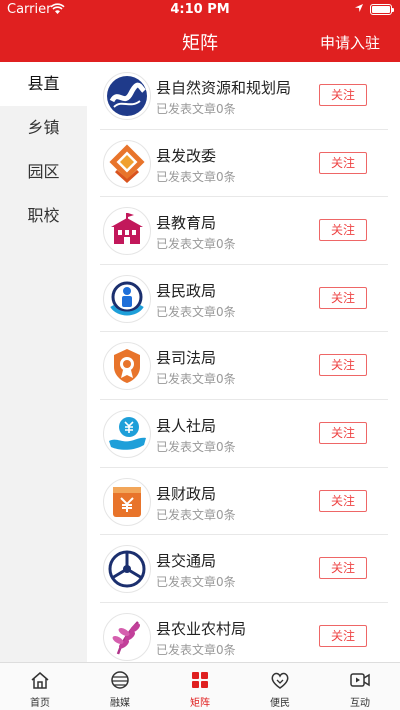 This screenshot has height=710, width=400. What do you see at coordinates (120, 680) in the screenshot?
I see `media-icon` at bounding box center [120, 680].